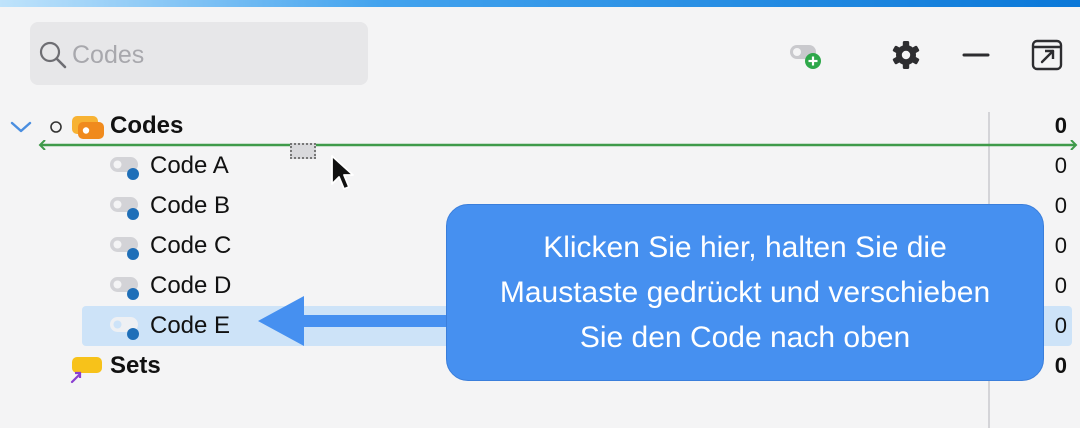 Image resolution: width=1080 pixels, height=428 pixels. What do you see at coordinates (88, 127) in the screenshot?
I see `codes-folder-icon` at bounding box center [88, 127].